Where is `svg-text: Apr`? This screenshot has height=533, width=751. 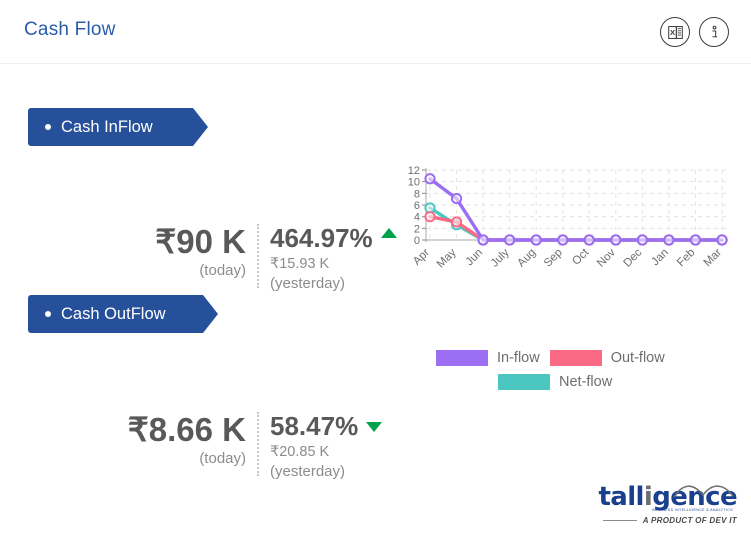 svg-text: Apr is located at coordinates (421, 257).